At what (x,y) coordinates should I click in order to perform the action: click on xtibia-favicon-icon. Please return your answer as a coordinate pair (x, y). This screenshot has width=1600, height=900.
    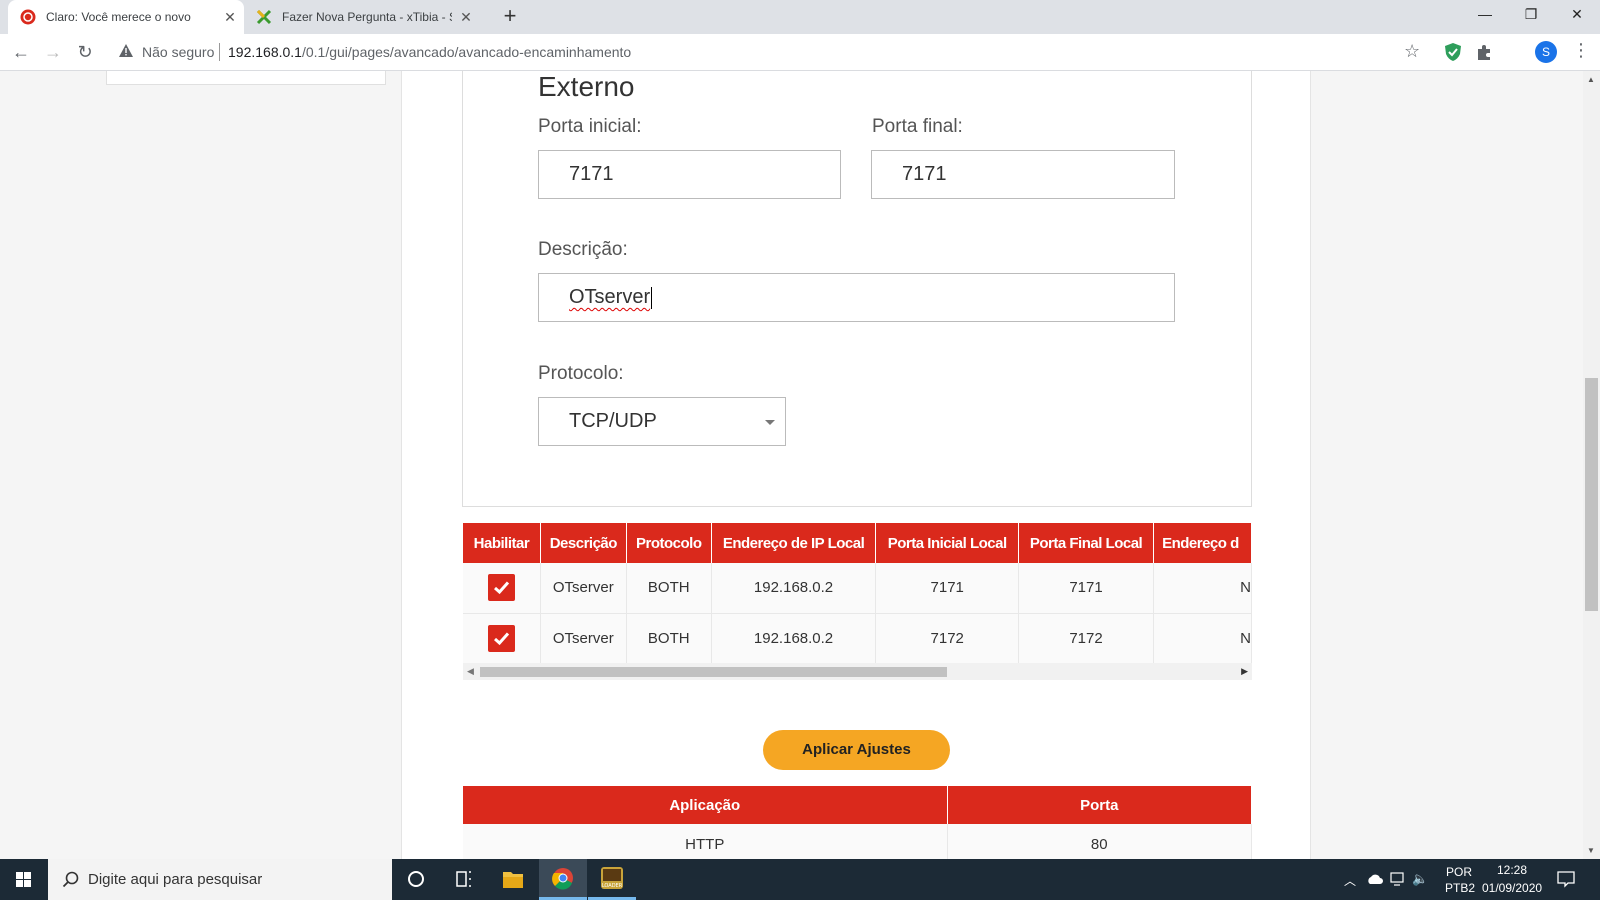
    Looking at the image, I should click on (264, 17).